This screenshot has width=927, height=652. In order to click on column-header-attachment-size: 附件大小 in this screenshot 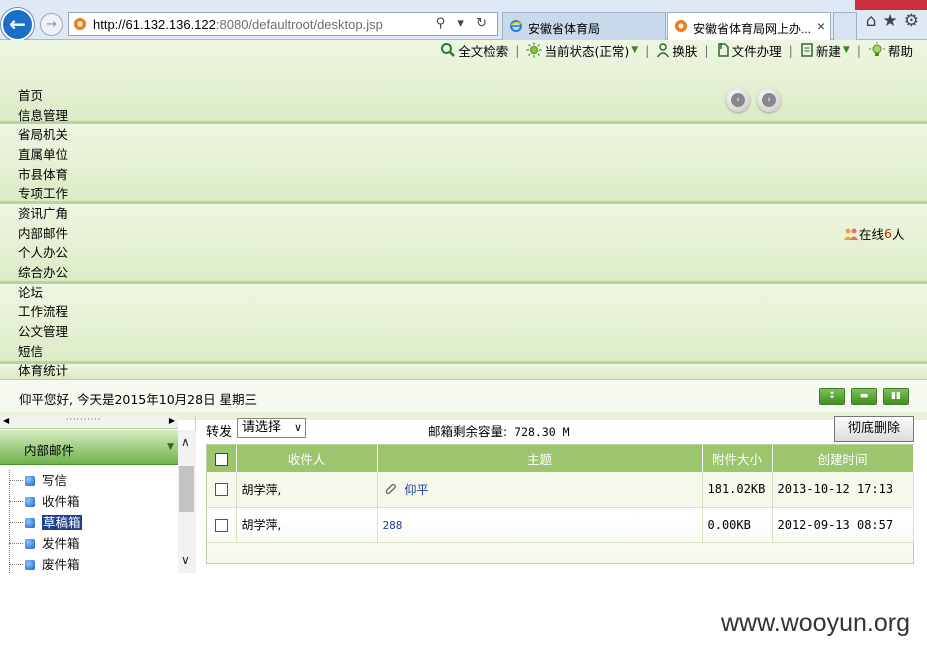, I will do `click(737, 458)`.